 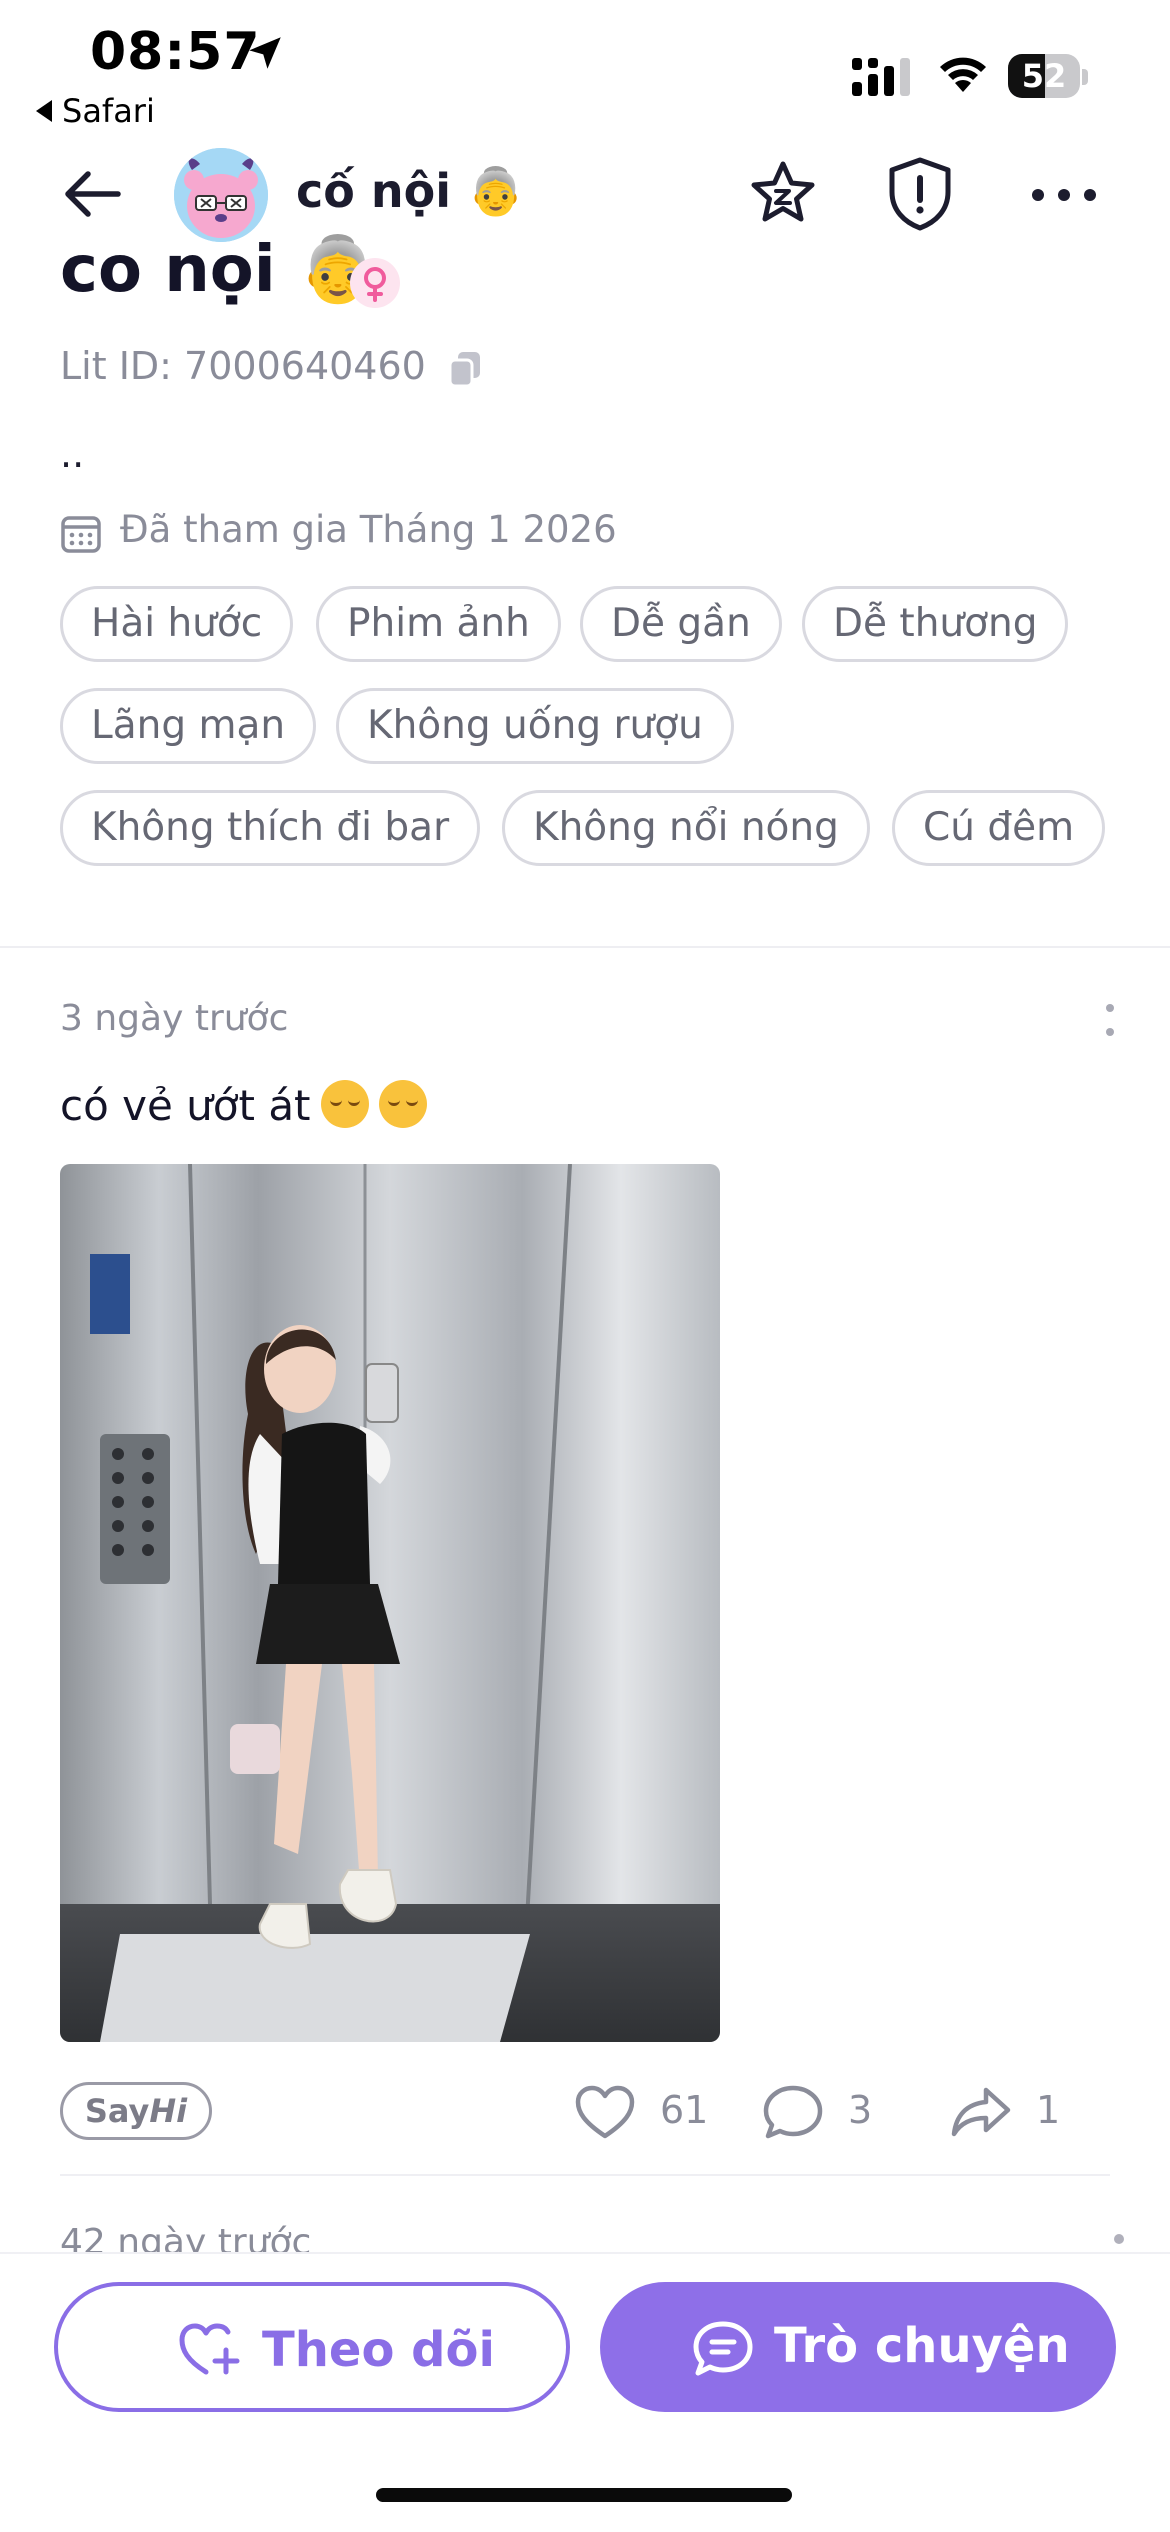 I want to click on tag-chip: Hài hước, so click(x=177, y=624).